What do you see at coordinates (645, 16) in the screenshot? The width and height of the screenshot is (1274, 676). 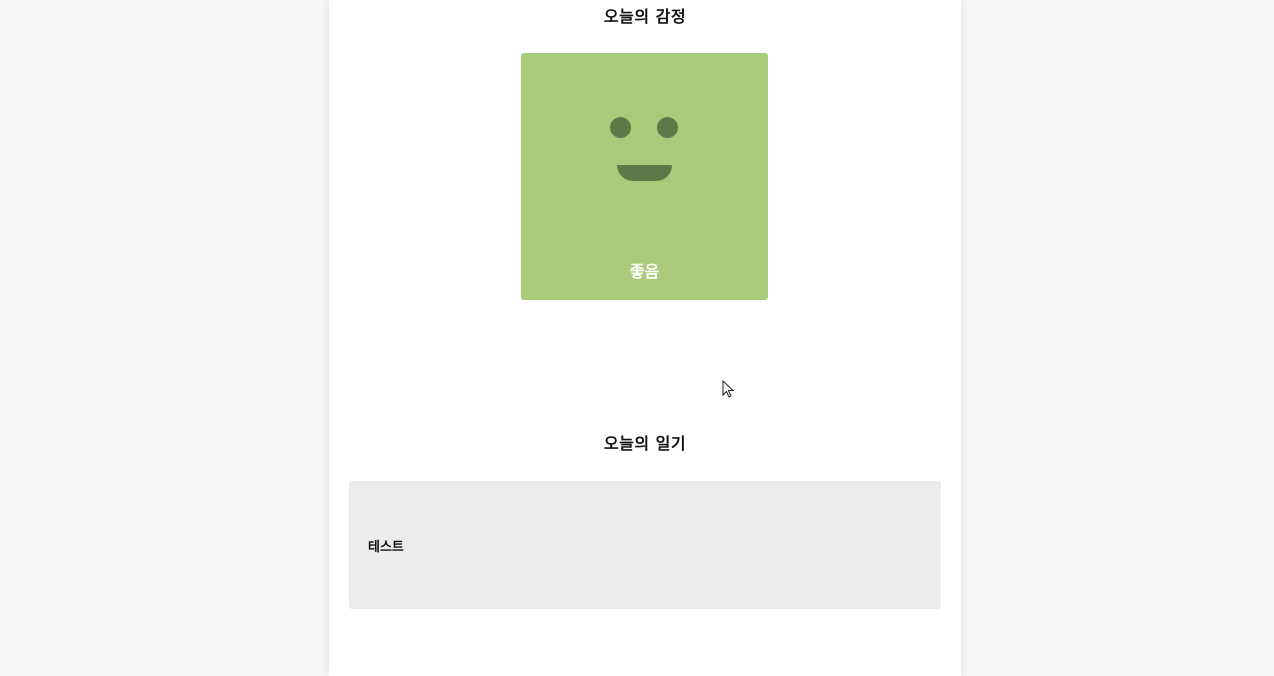 I see `emotion-section-title: 오늘의 감정` at bounding box center [645, 16].